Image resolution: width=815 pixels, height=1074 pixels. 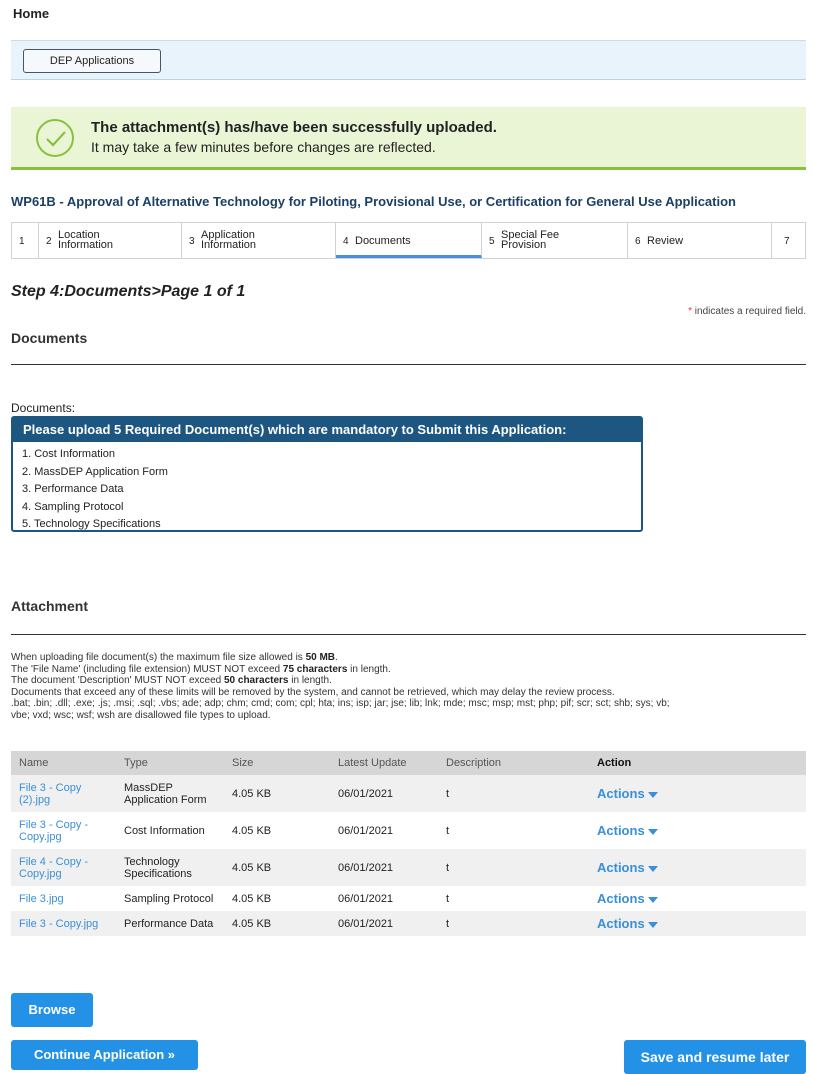 I want to click on continue-application-button: Continue Application », so click(x=104, y=1055).